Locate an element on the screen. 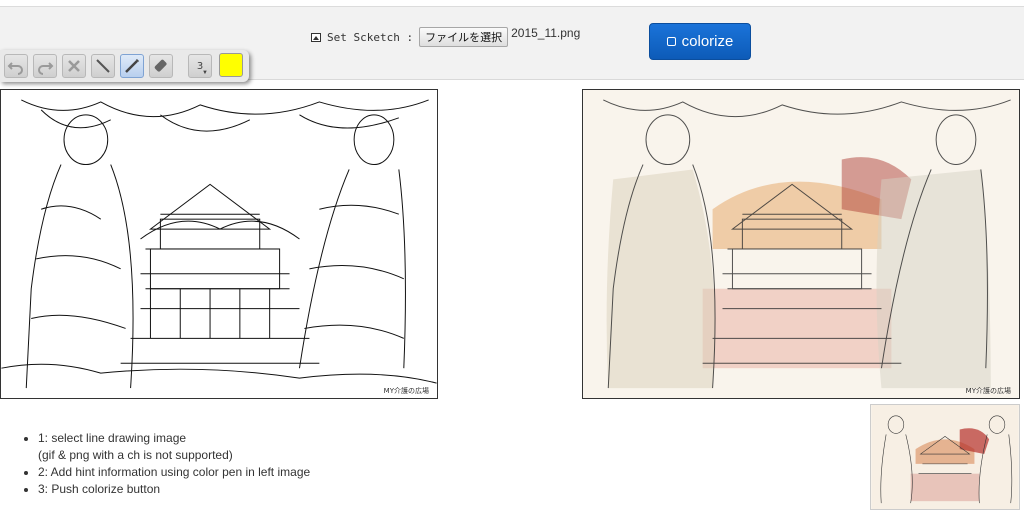 This screenshot has height=520, width=1024. edit-icon is located at coordinates (671, 41).